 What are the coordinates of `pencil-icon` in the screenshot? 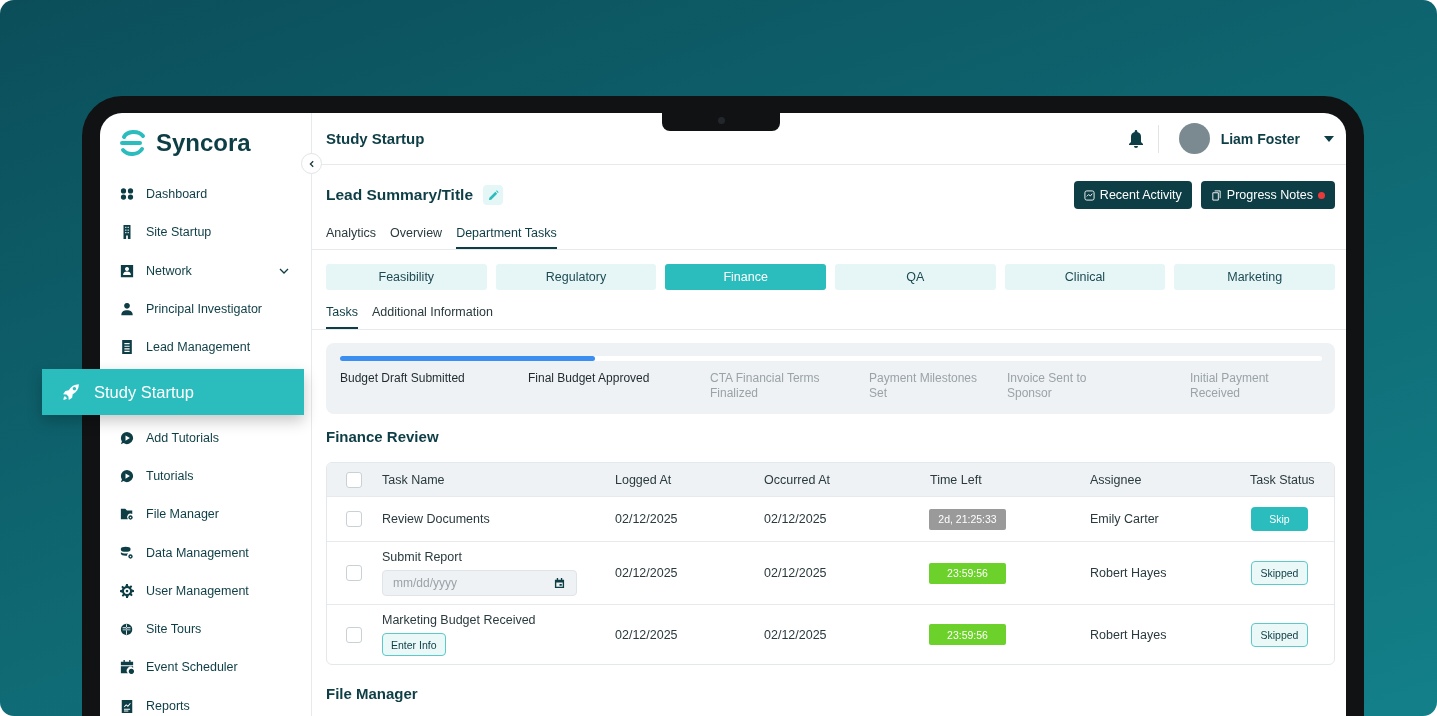 It's located at (493, 195).